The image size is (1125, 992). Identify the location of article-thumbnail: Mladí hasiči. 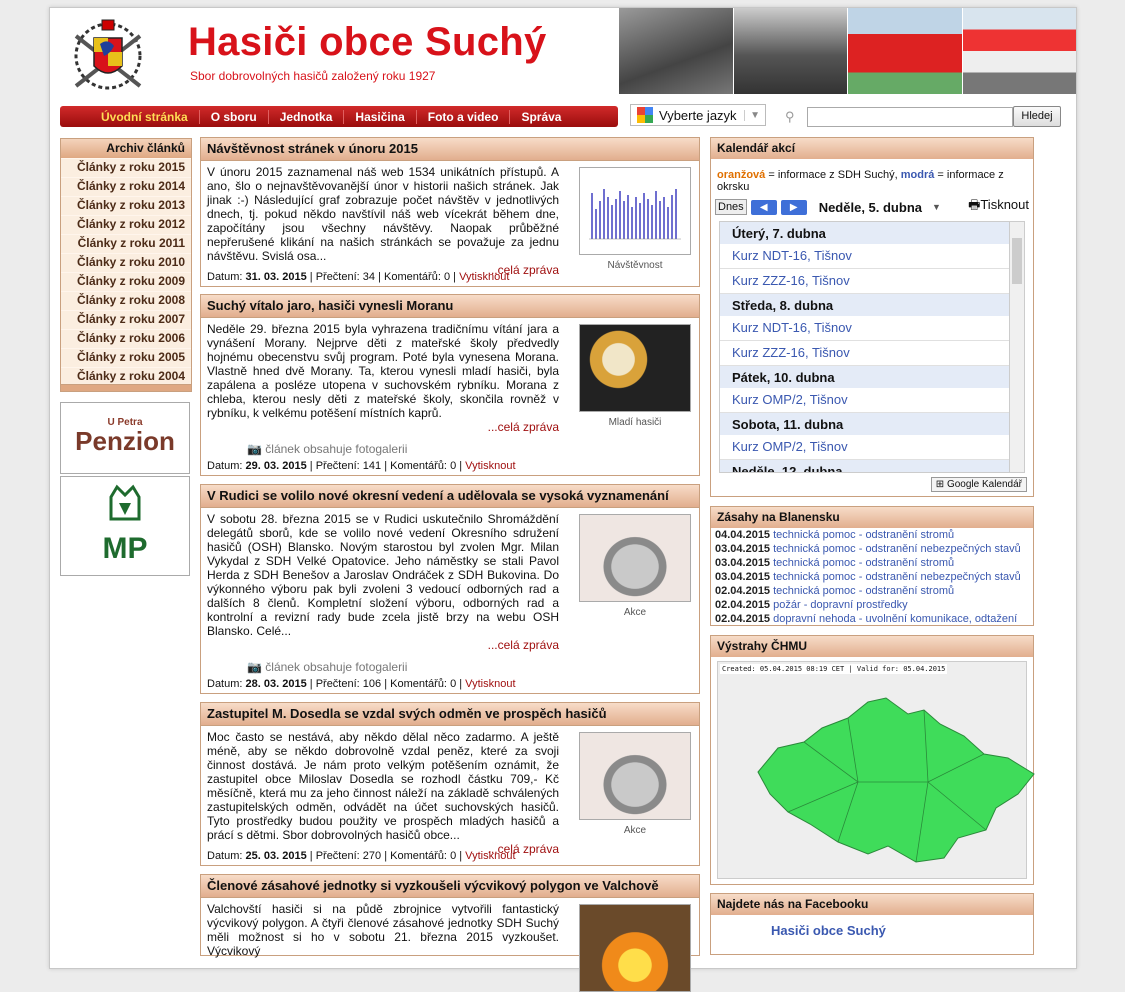
(635, 377).